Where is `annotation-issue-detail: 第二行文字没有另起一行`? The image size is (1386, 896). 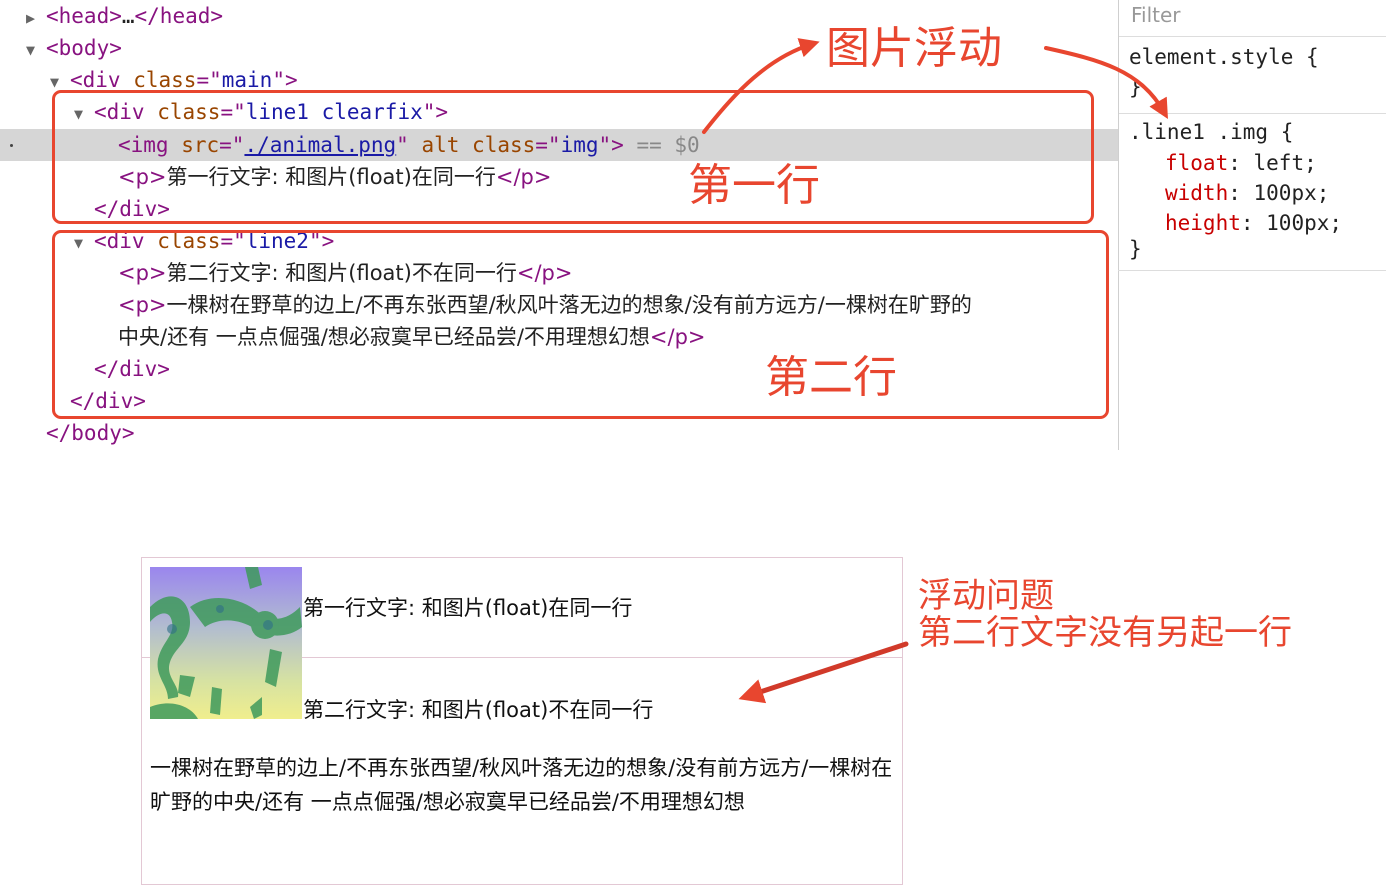 annotation-issue-detail: 第二行文字没有另起一行 is located at coordinates (1105, 633).